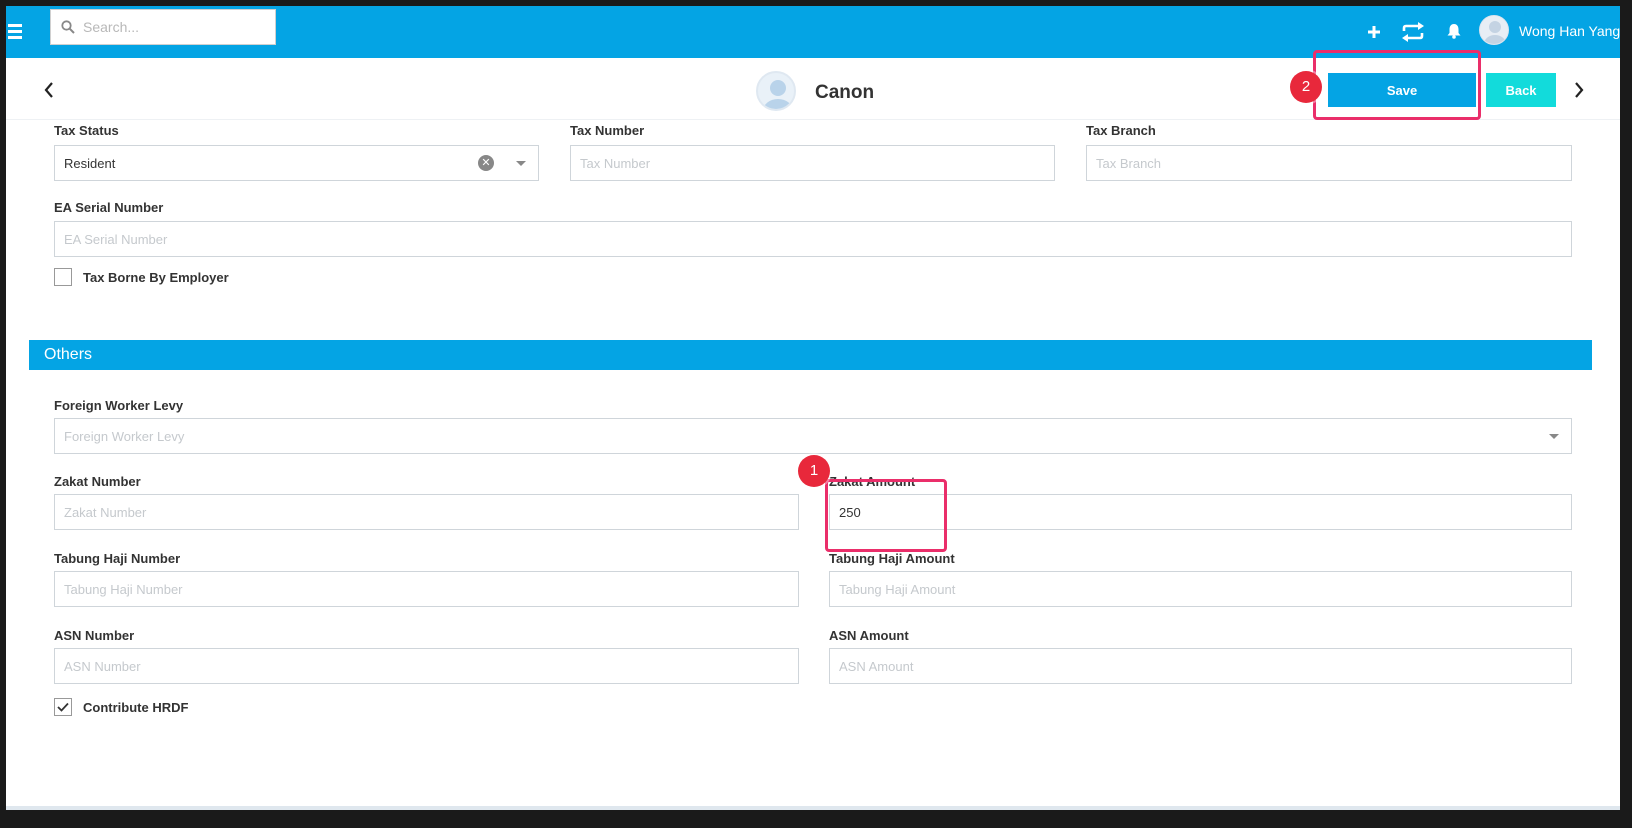 Image resolution: width=1632 pixels, height=828 pixels. Describe the element at coordinates (1205, 589) in the screenshot. I see `tabung-haji-amount-input` at that location.